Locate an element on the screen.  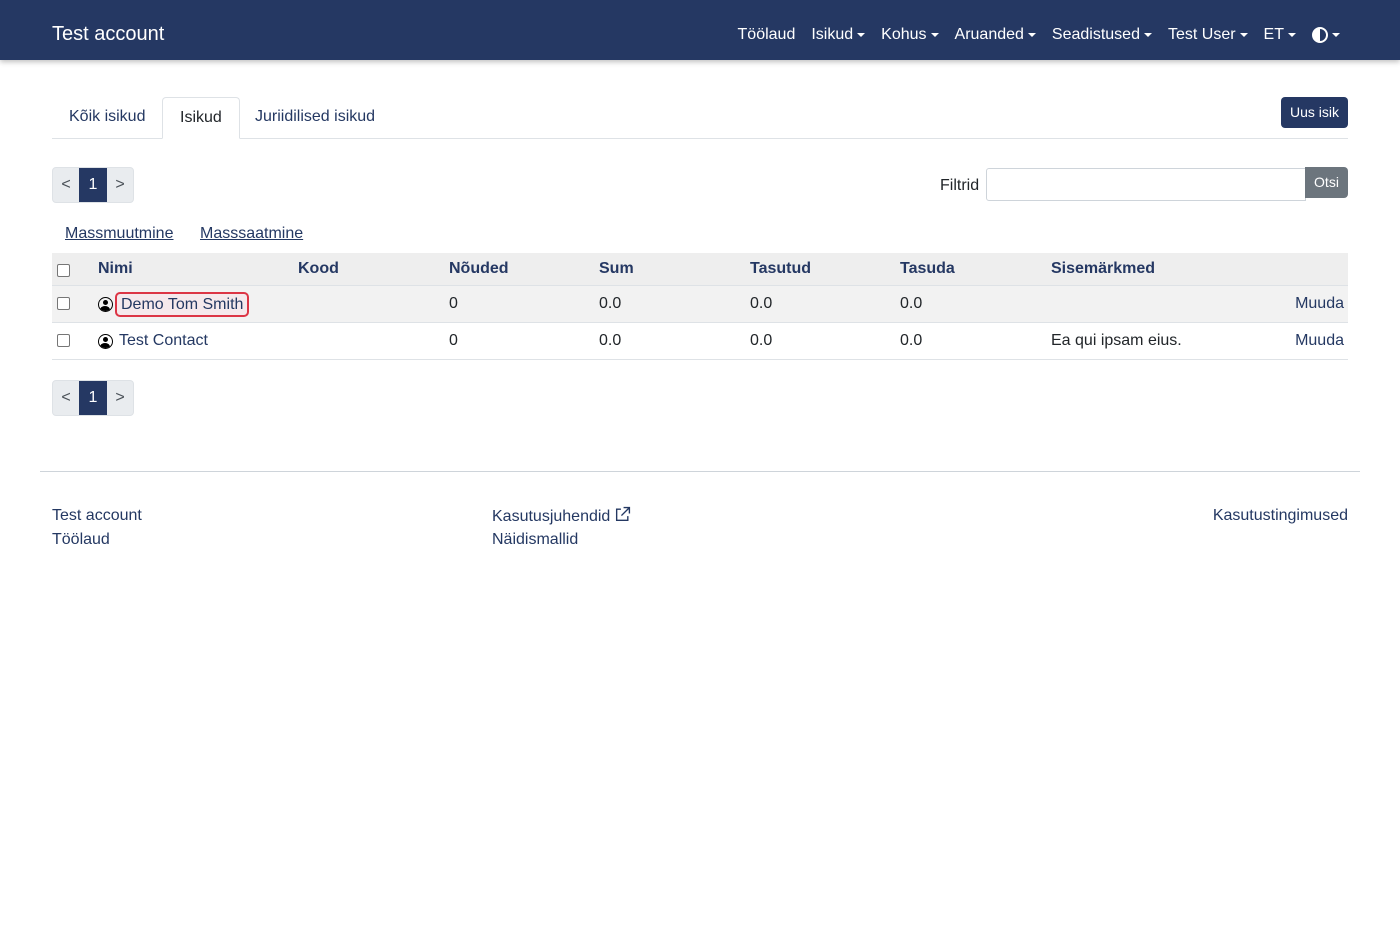
footer-templates-link: Näidismallid is located at coordinates (535, 540).